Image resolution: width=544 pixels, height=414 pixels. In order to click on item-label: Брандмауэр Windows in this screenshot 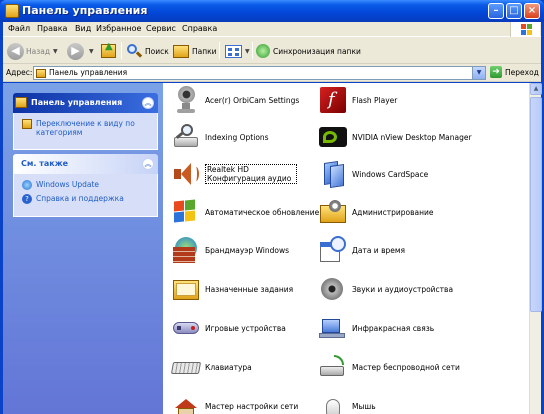, I will do `click(247, 250)`.